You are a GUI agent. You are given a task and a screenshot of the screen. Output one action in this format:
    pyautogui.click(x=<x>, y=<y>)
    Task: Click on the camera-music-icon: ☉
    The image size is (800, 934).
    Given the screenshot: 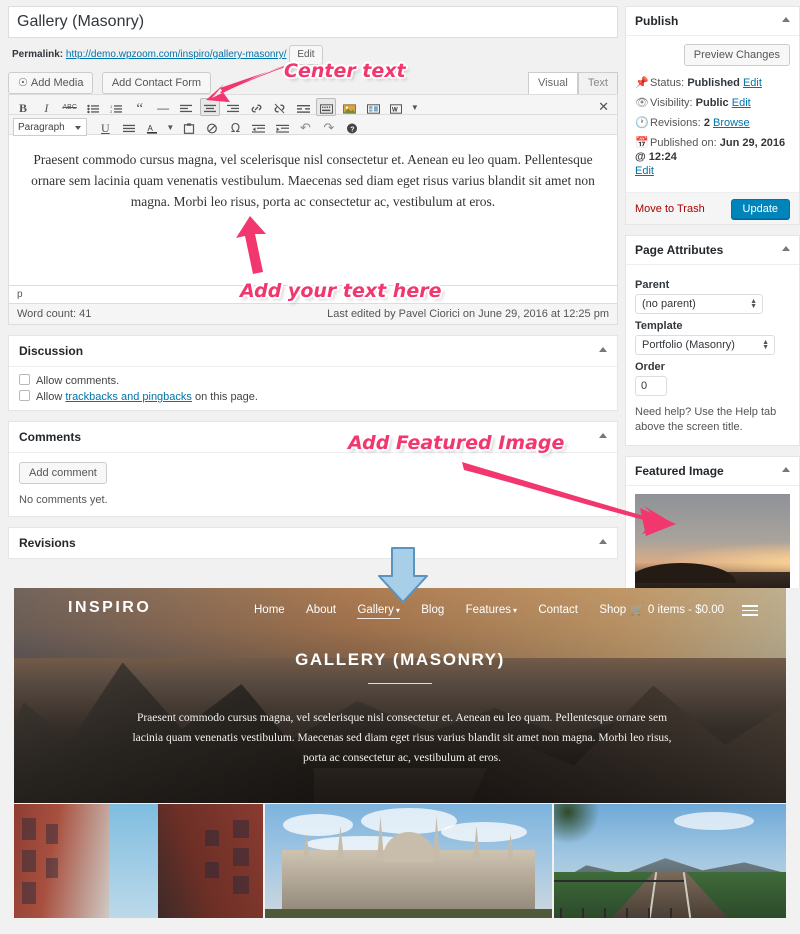 What is the action you would take?
    pyautogui.click(x=23, y=83)
    